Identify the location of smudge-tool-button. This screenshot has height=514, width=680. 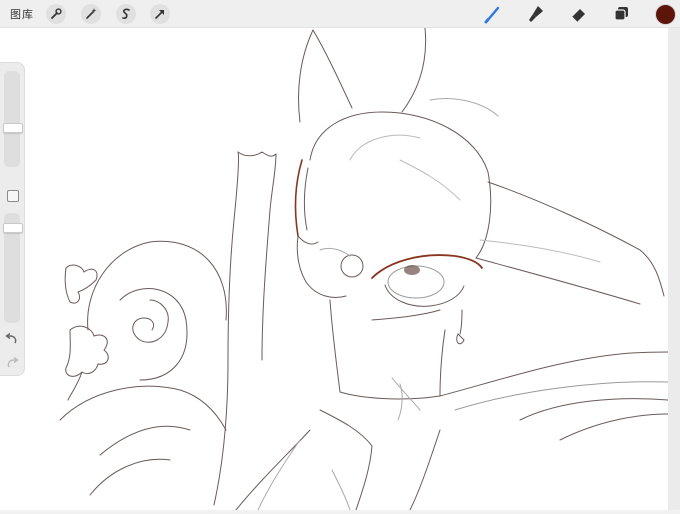
(536, 14).